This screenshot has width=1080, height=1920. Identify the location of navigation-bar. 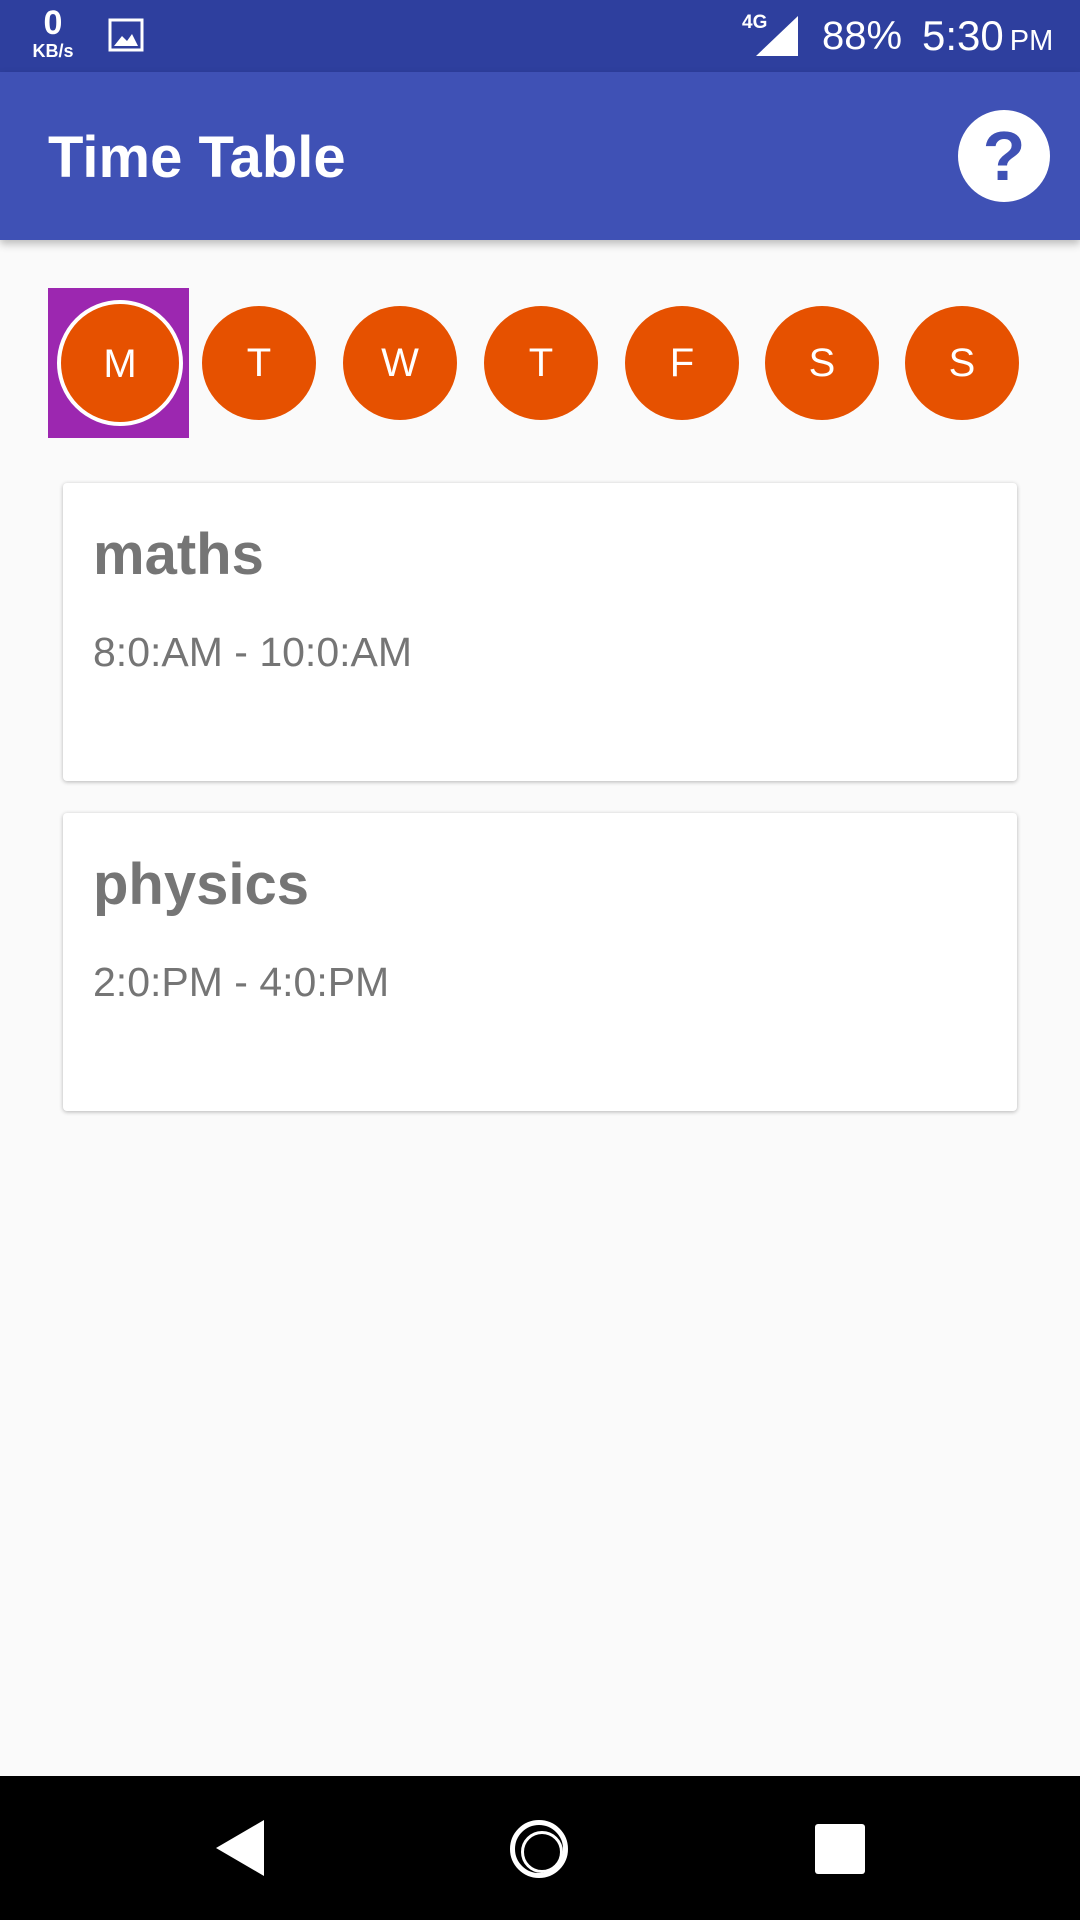
(540, 1848).